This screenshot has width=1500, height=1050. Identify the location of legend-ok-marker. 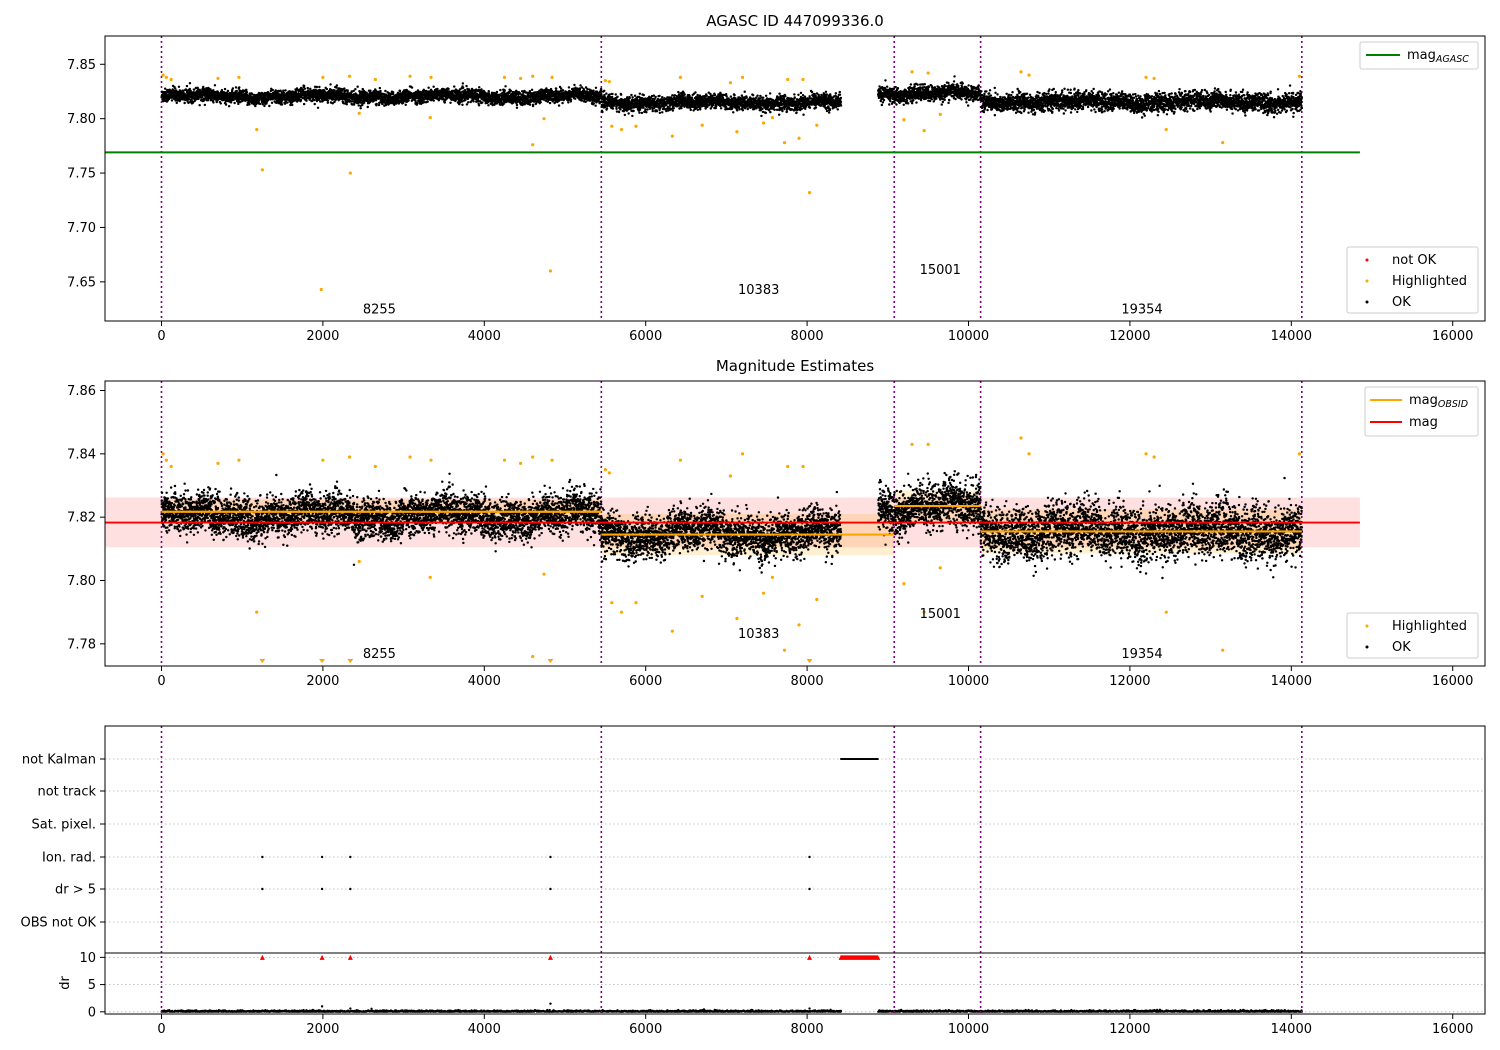
(1367, 302).